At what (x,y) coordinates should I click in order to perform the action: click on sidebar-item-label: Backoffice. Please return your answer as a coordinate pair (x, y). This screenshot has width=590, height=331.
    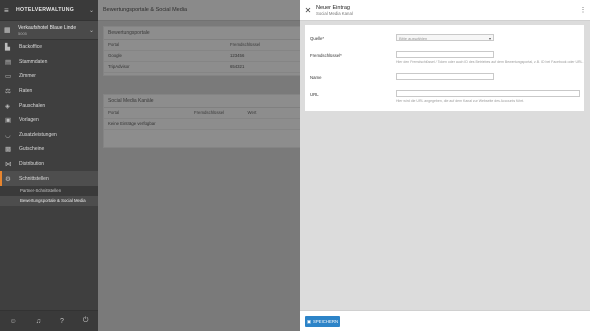
    Looking at the image, I should click on (30, 47).